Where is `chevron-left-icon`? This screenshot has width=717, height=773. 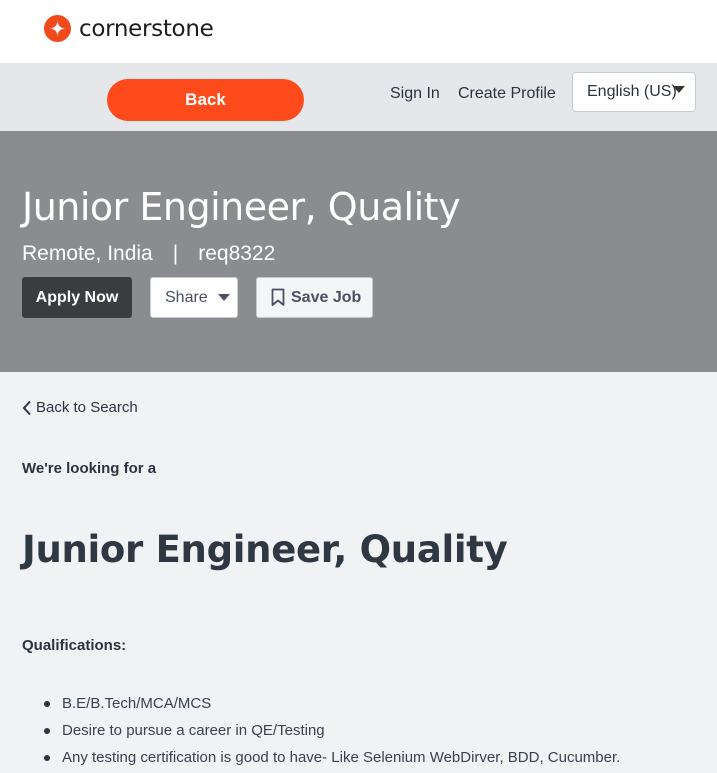
chevron-left-icon is located at coordinates (26, 407).